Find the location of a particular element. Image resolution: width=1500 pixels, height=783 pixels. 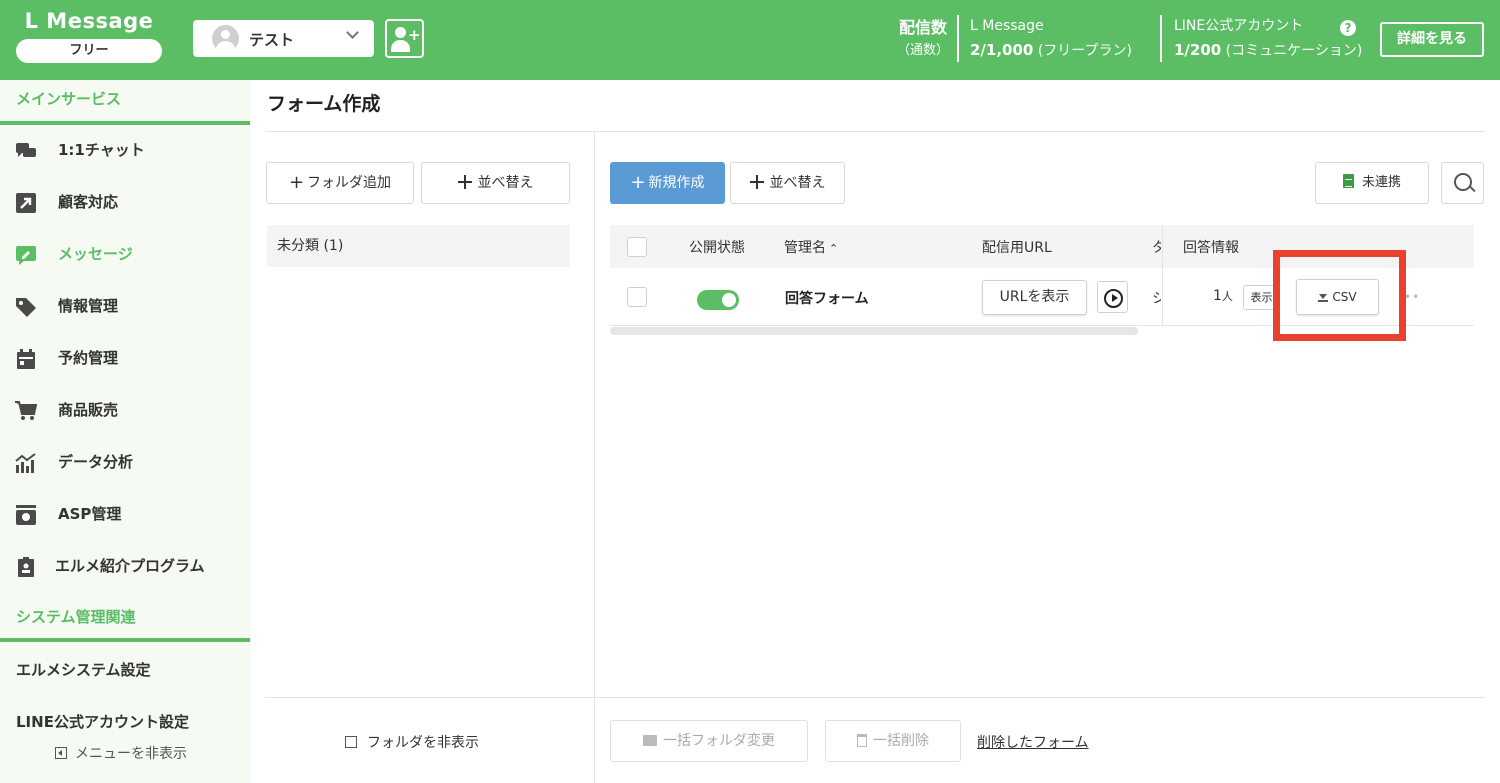

new-form-button: + 新規作成 is located at coordinates (667, 183).